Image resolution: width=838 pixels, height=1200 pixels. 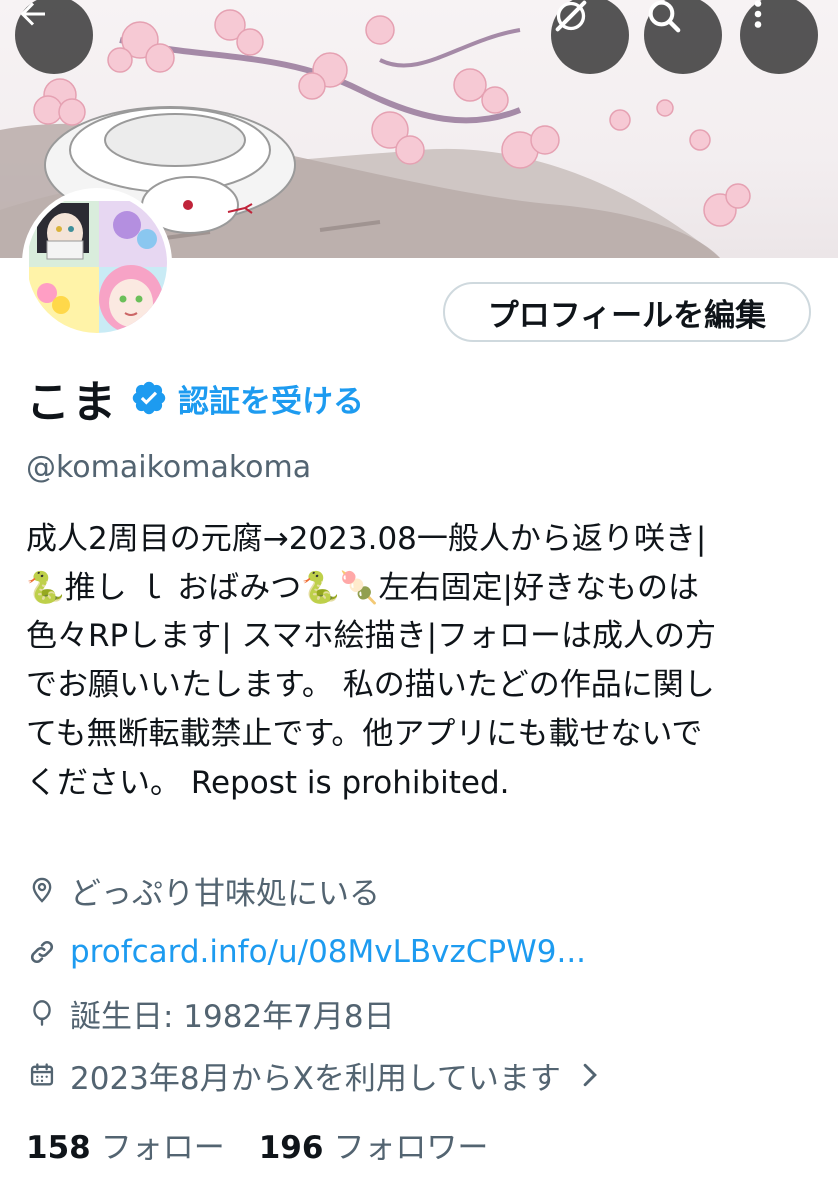 I want to click on location-text: どっぷり甘味処にいる, so click(x=225, y=893).